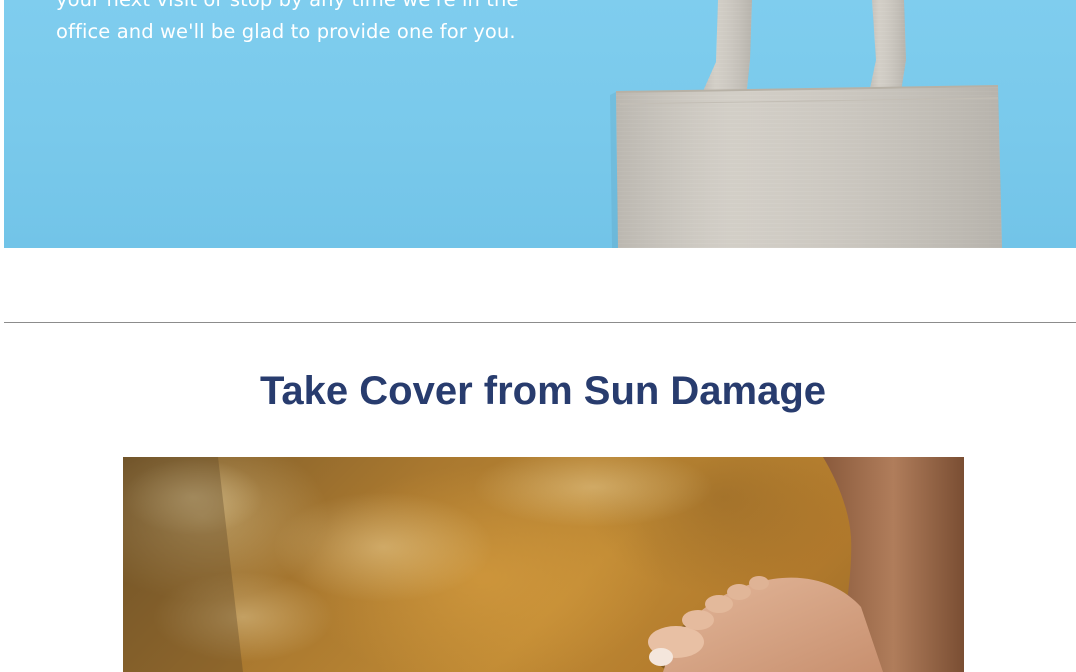  What do you see at coordinates (540, 322) in the screenshot?
I see `section-divider` at bounding box center [540, 322].